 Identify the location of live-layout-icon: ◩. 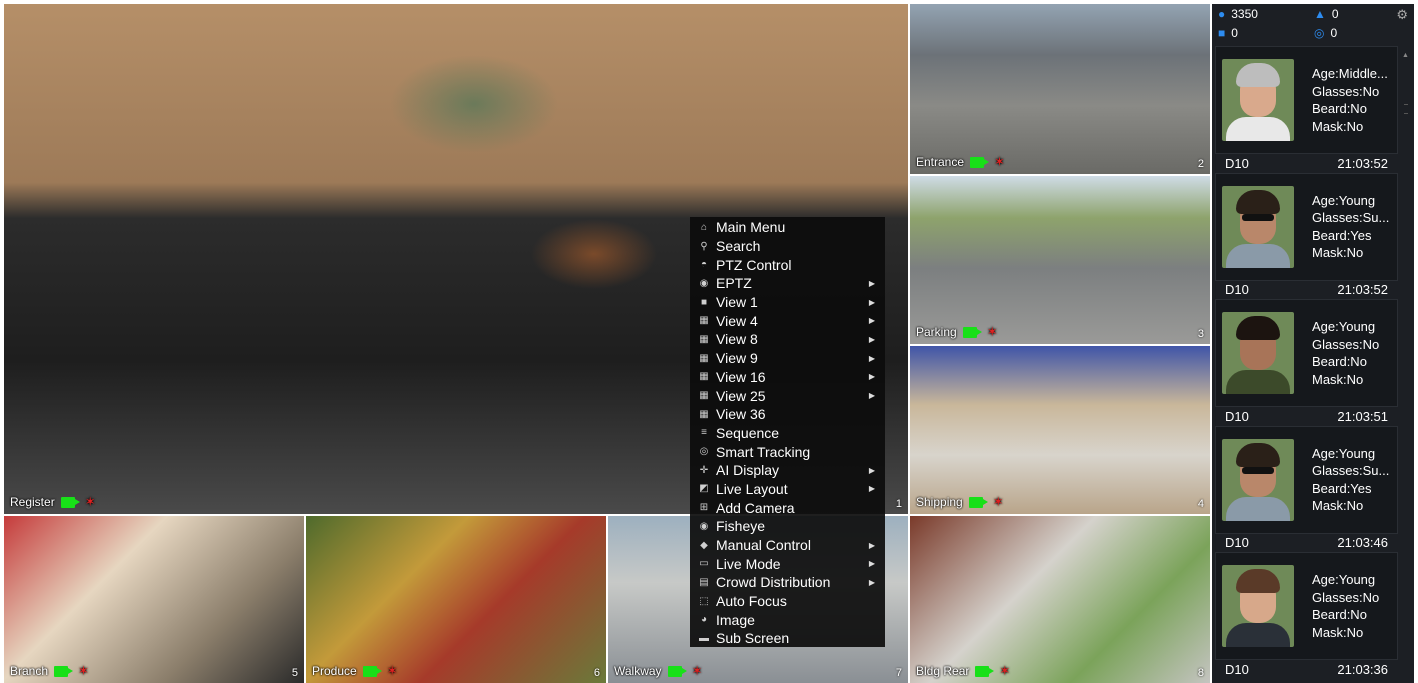
(704, 489).